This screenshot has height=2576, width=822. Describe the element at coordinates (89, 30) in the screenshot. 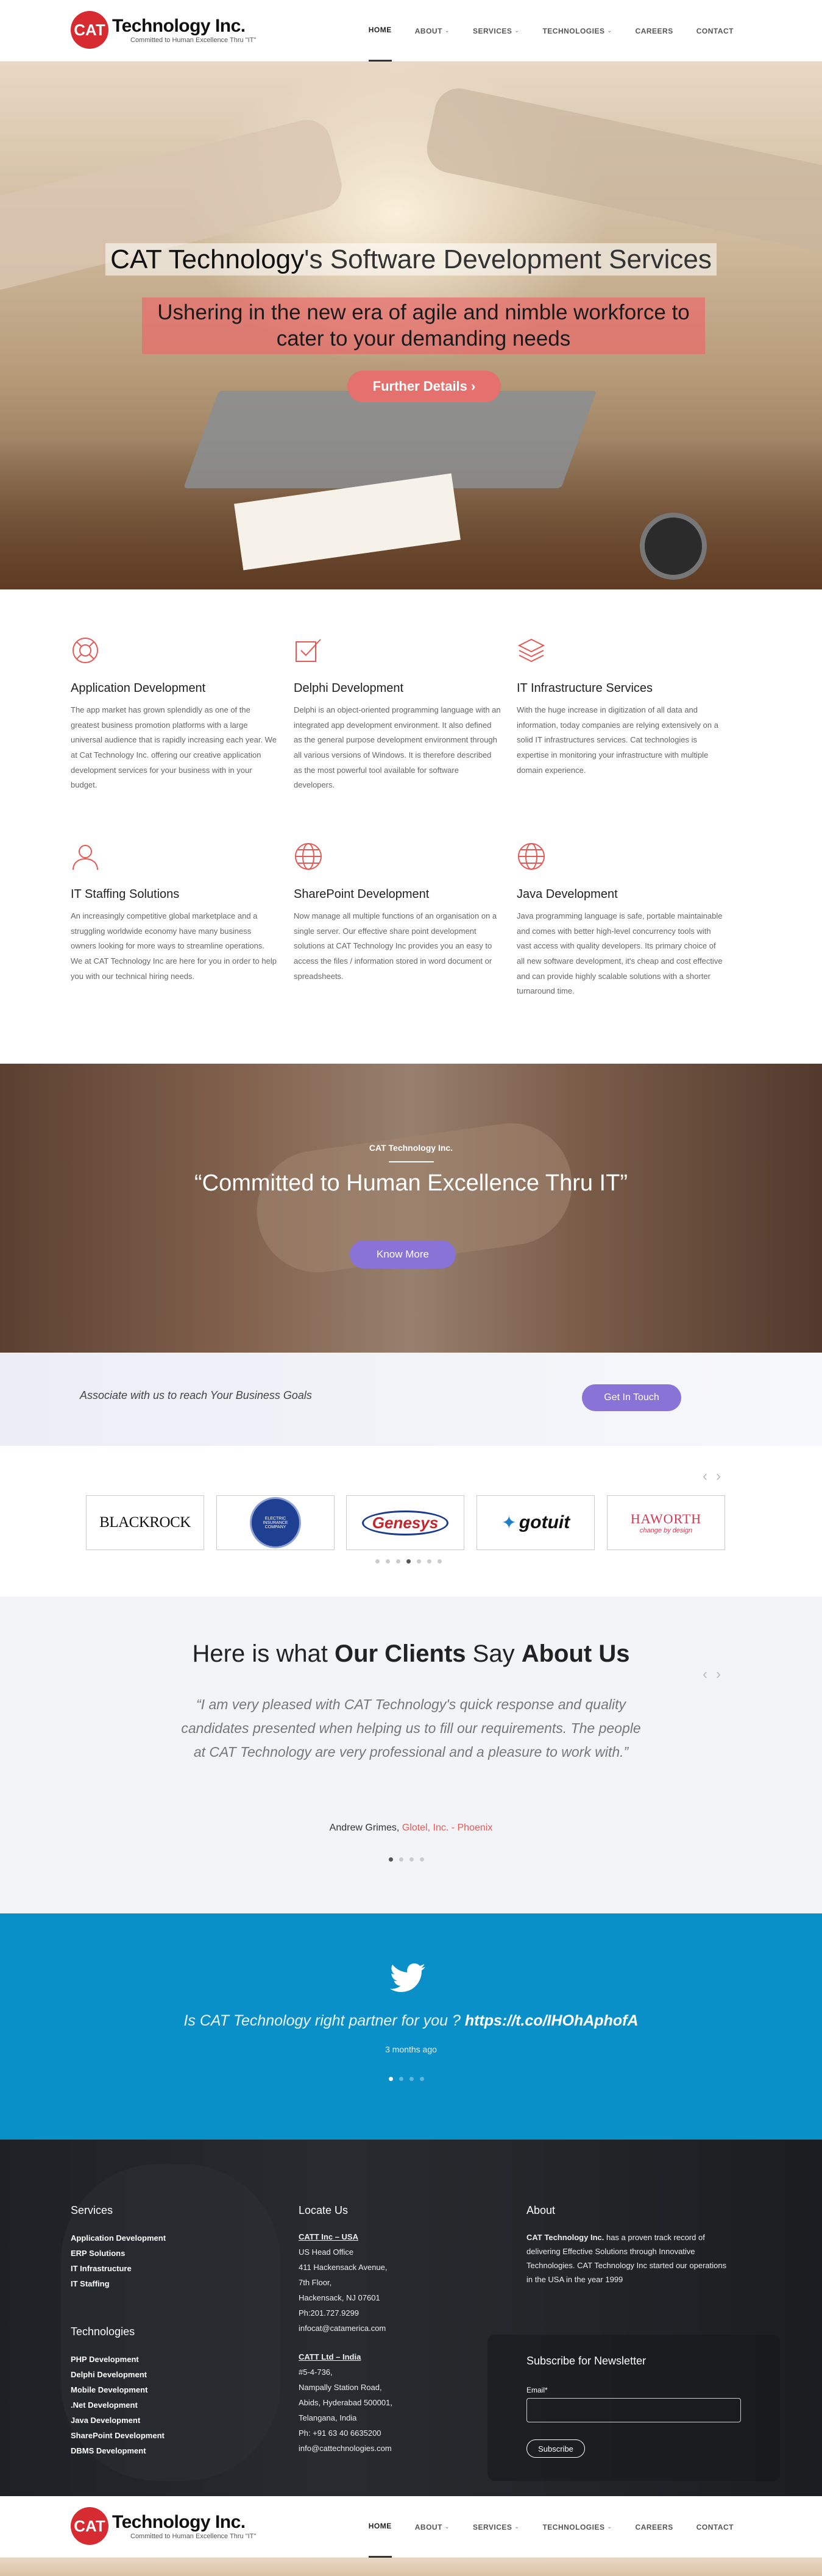

I see `logo-mark: CAT` at that location.